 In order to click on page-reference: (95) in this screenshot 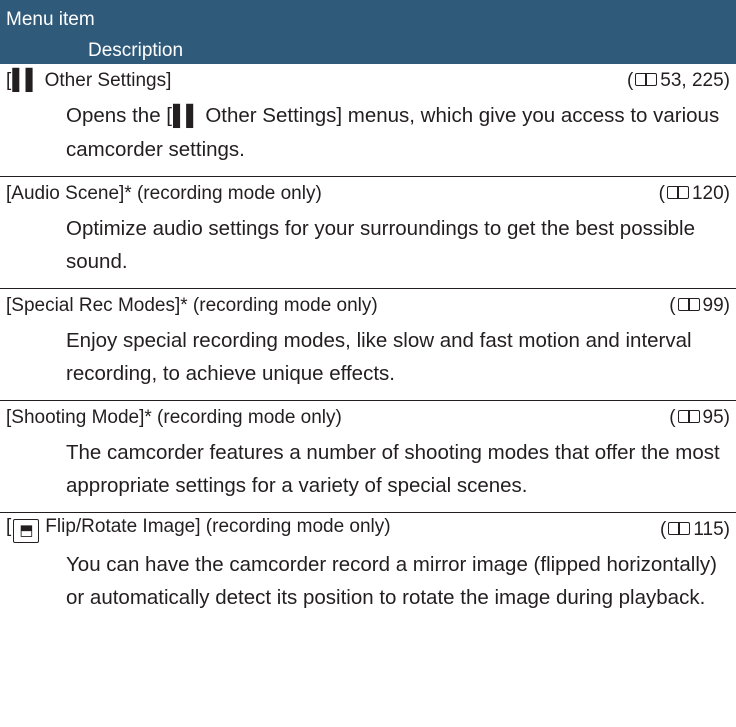, I will do `click(699, 417)`.